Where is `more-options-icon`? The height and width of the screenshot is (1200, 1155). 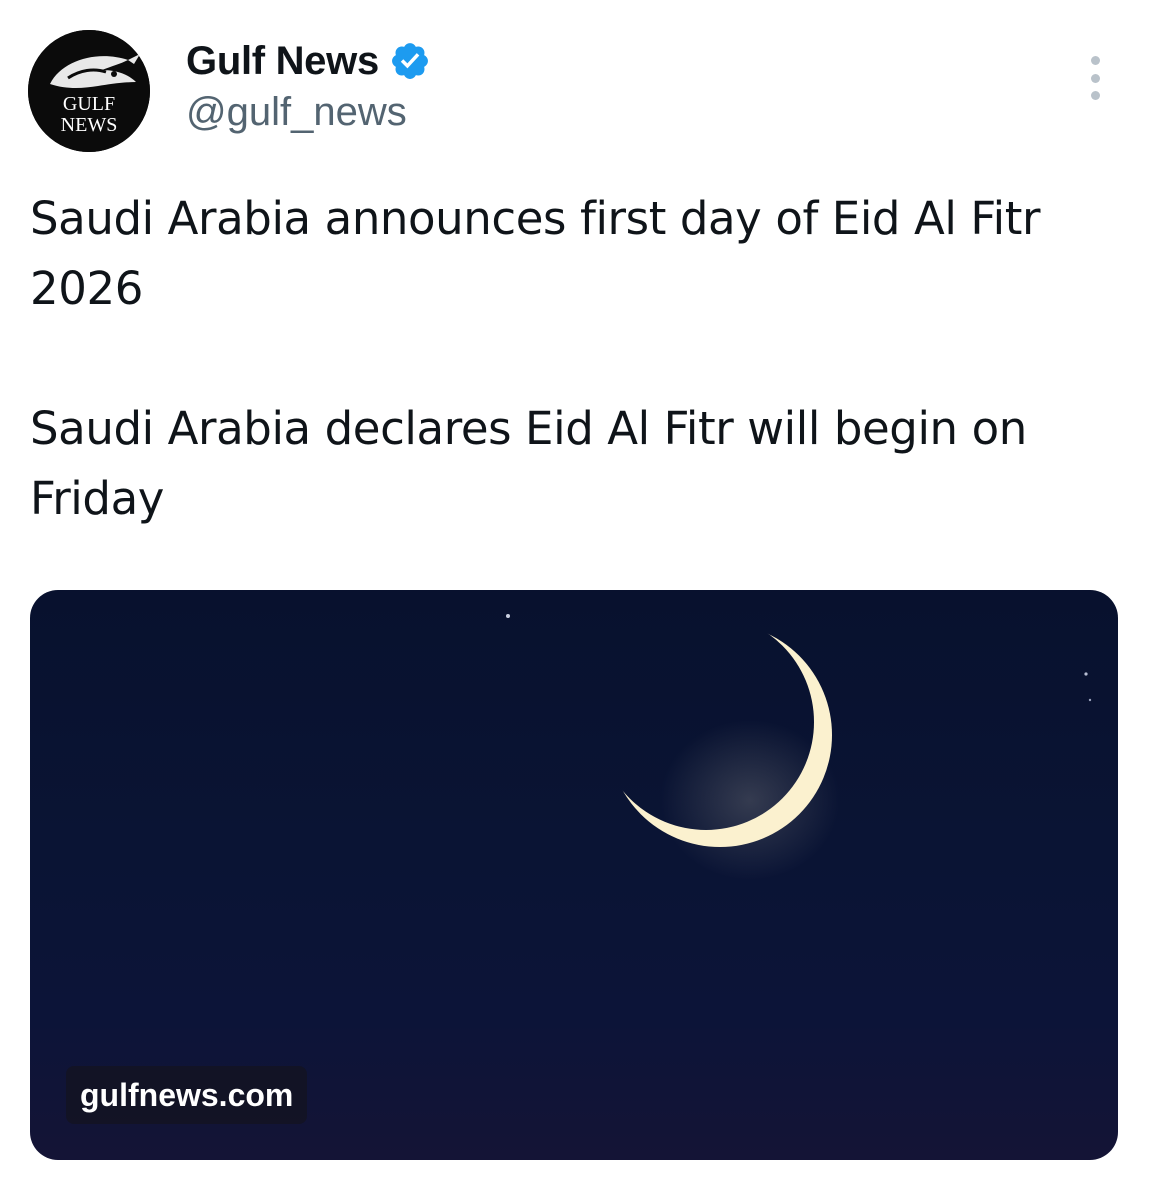
more-options-icon is located at coordinates (1095, 78).